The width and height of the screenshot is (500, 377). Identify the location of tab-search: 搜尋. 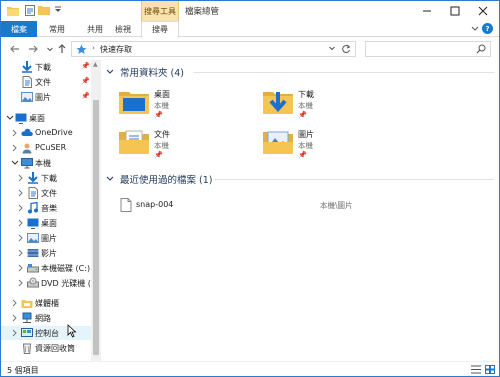
(160, 29).